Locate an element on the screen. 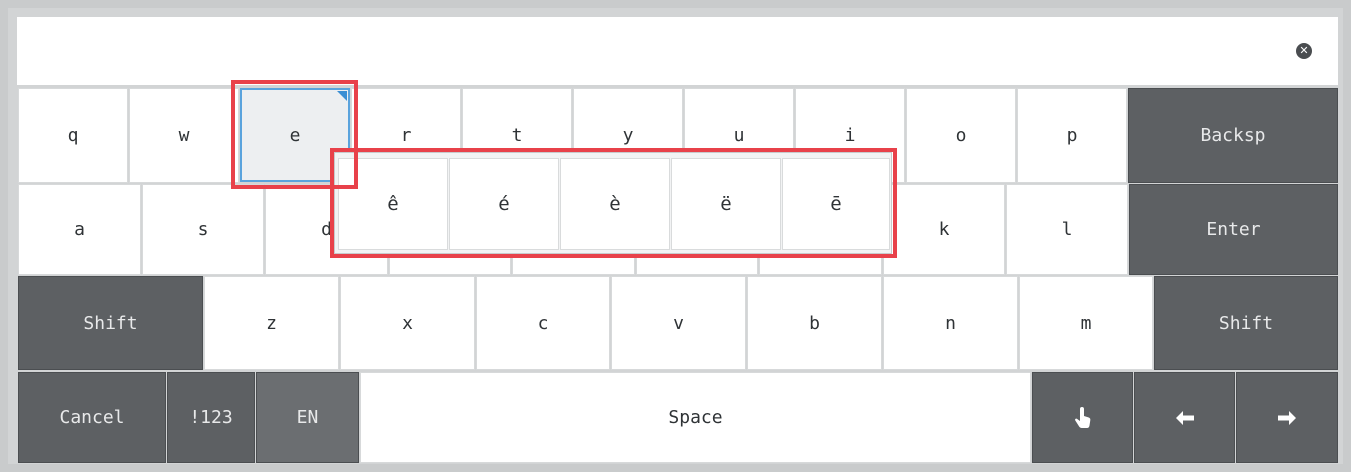  key-label: t is located at coordinates (517, 135).